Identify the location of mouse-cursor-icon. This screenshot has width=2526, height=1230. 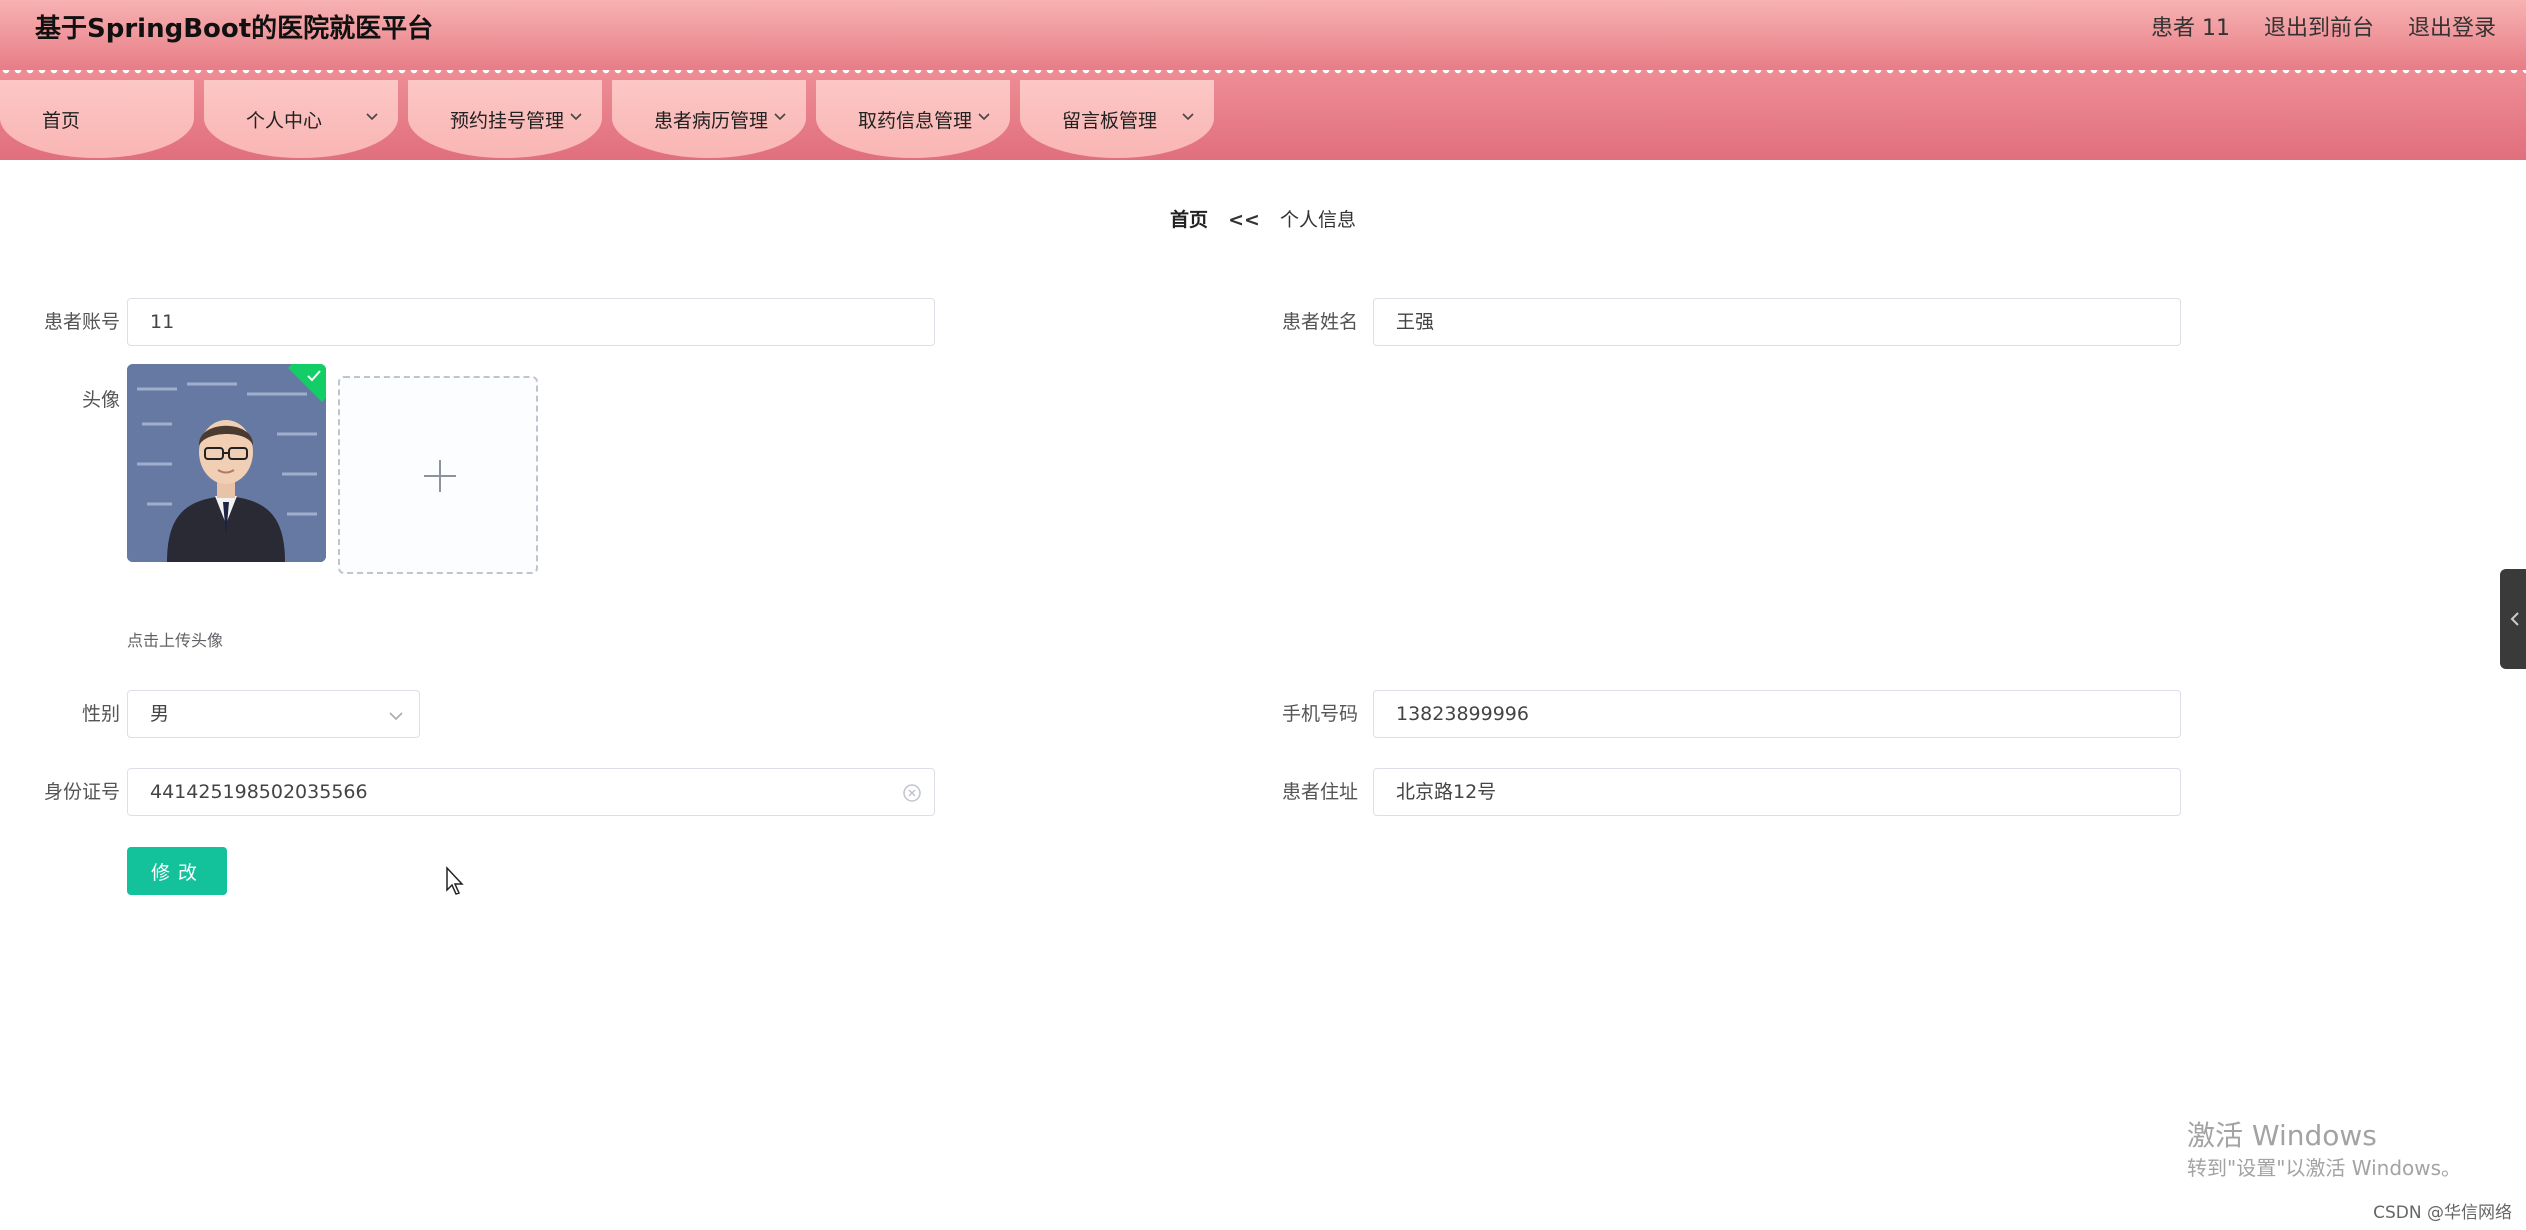
(455, 880).